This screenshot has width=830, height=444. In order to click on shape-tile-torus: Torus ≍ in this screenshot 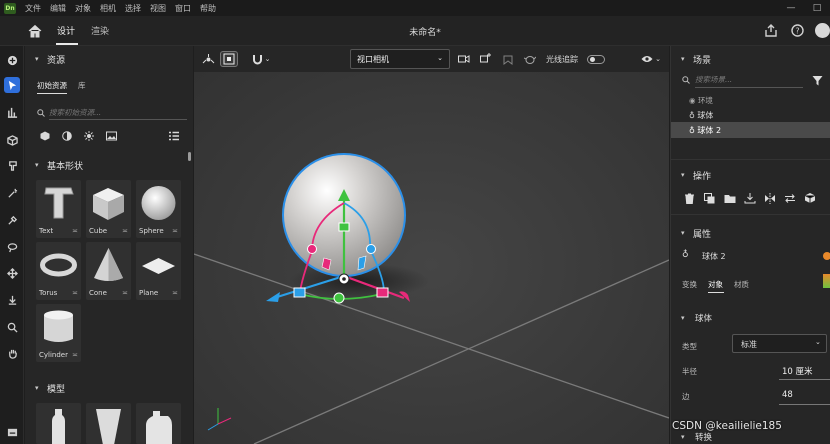, I will do `click(58, 271)`.